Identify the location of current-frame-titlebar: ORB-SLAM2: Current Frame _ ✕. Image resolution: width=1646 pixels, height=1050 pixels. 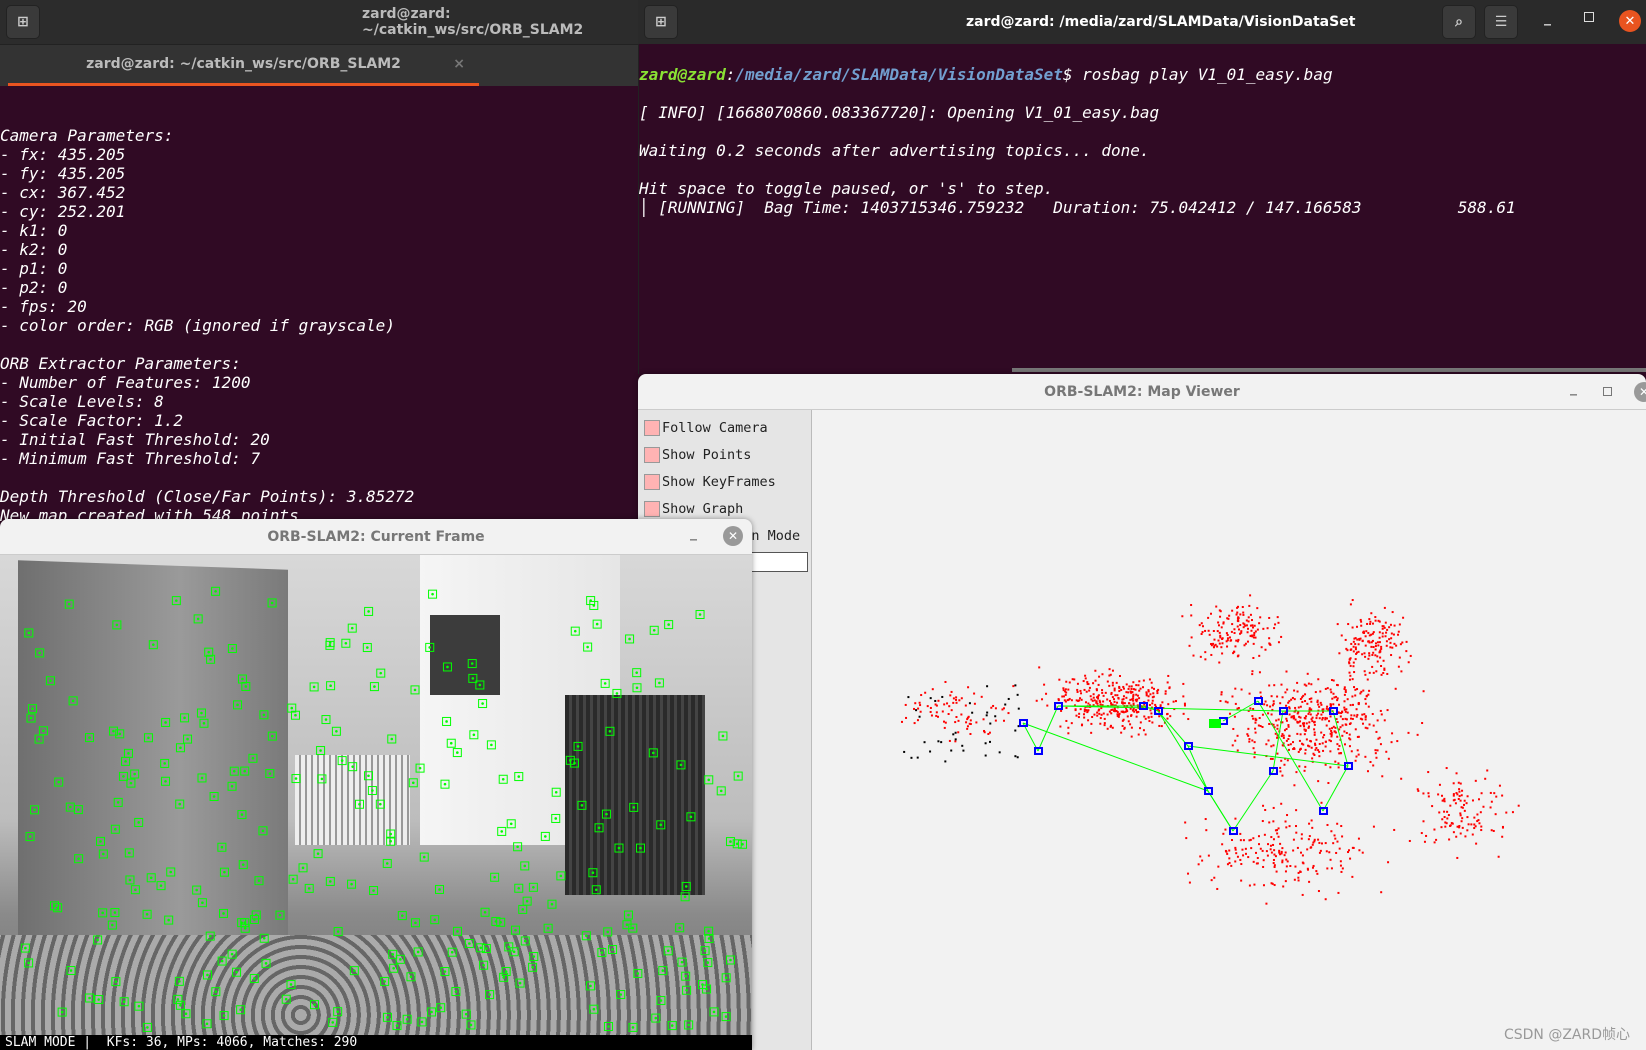
(376, 537).